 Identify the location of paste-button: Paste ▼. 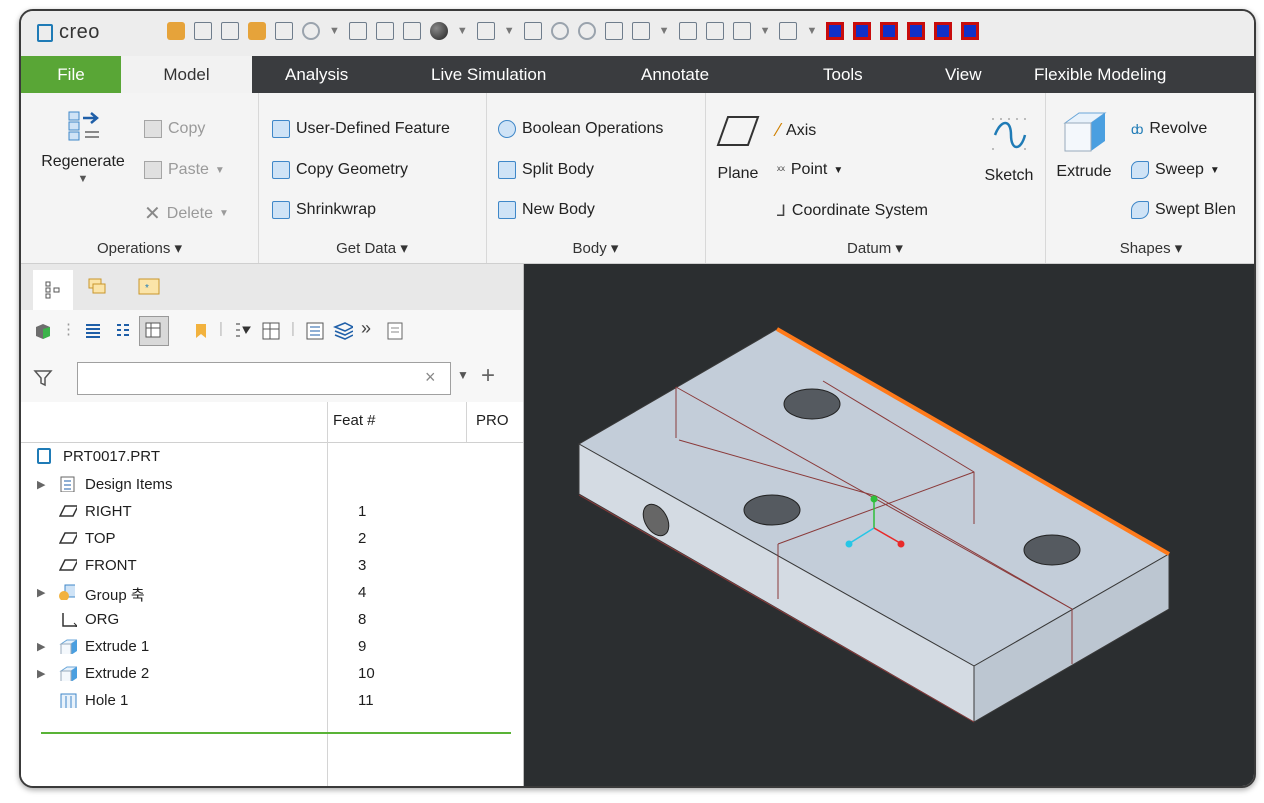
(184, 170).